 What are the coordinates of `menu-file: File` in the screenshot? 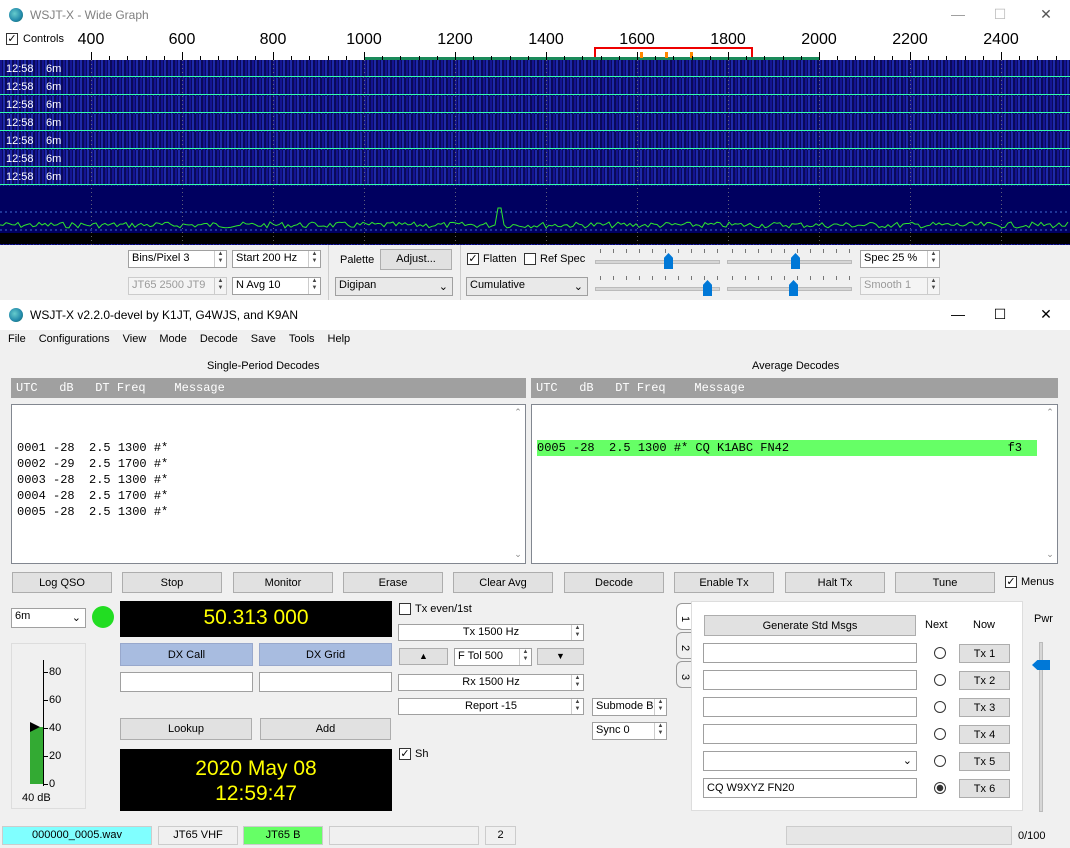 It's located at (17, 339).